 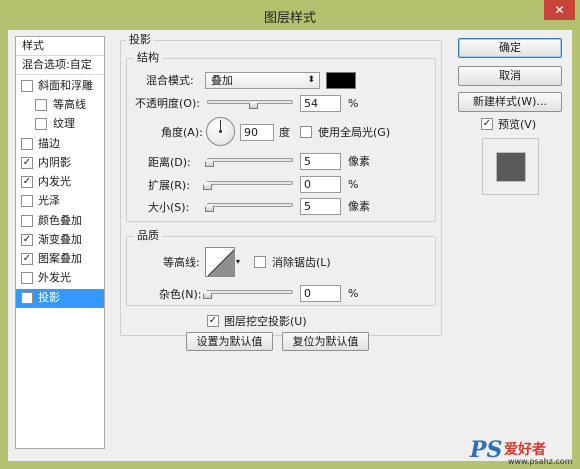 I want to click on stroke-checkbox, so click(x=27, y=144).